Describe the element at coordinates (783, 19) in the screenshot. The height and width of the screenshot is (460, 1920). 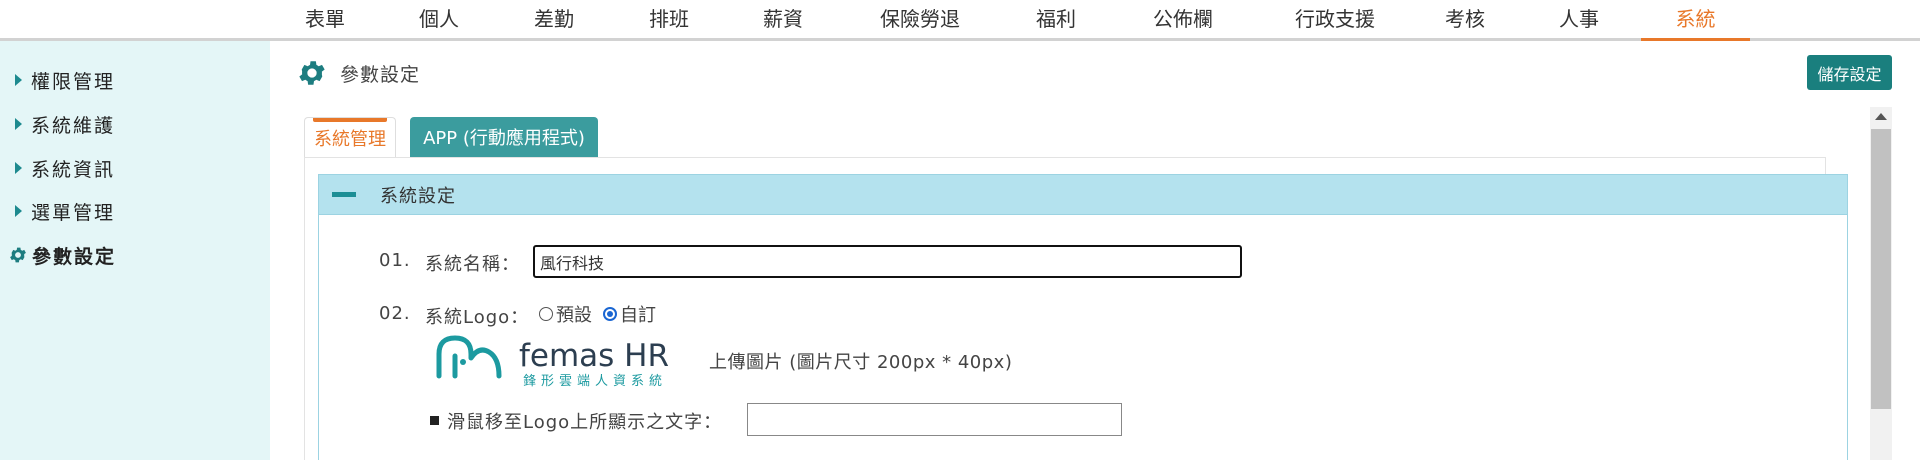
I see `nav-item-payroll: 薪資` at that location.